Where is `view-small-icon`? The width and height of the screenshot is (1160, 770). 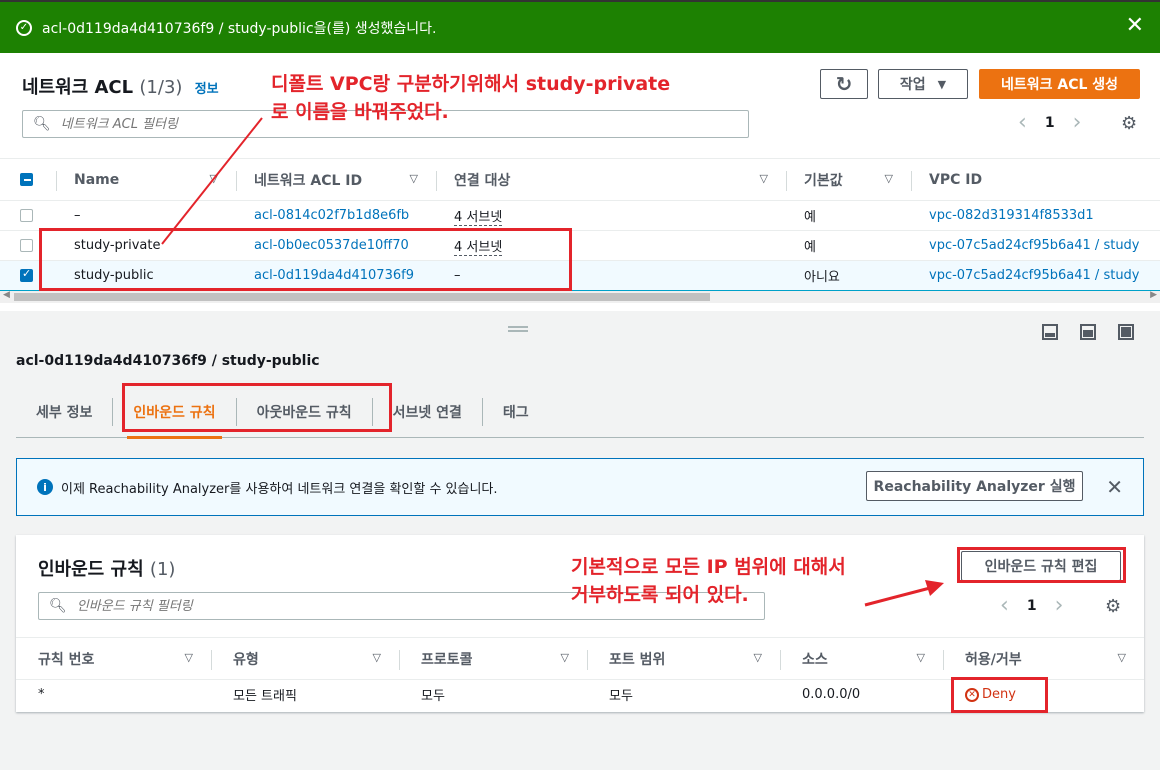 view-small-icon is located at coordinates (1050, 332).